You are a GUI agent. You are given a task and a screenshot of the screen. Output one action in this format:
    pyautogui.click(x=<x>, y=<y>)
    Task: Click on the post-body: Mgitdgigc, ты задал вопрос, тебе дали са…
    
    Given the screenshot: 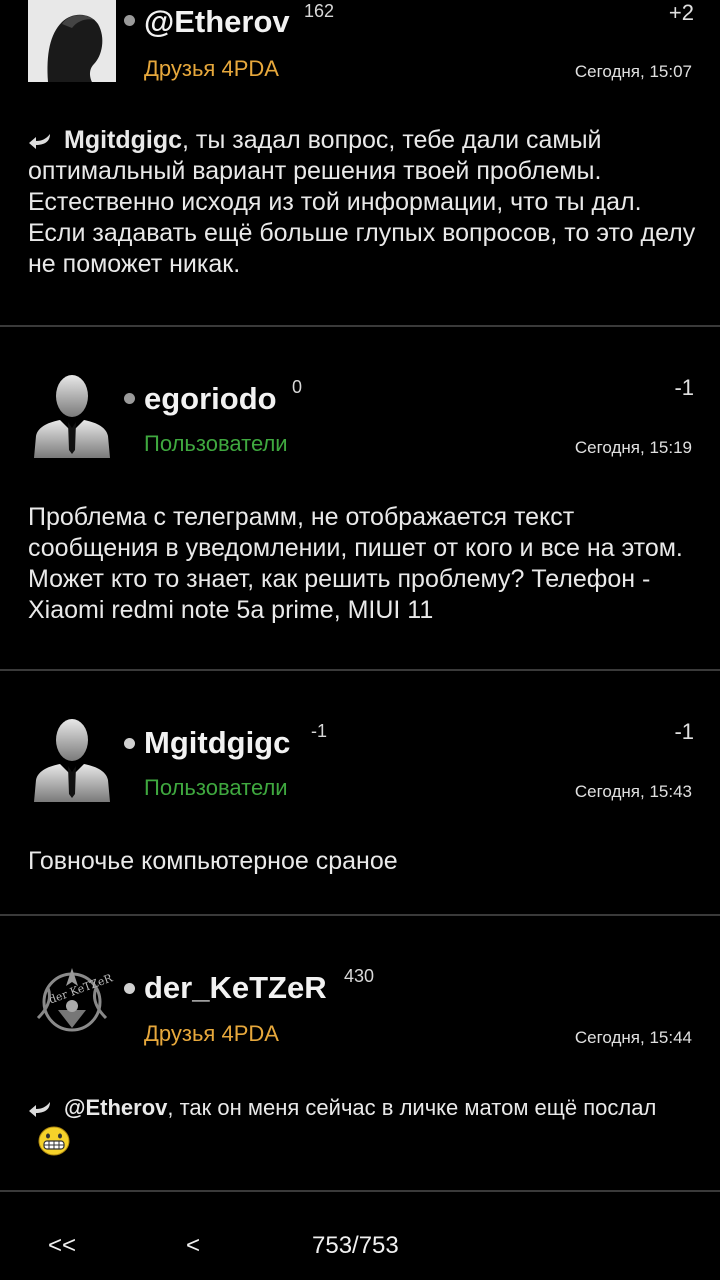 What is the action you would take?
    pyautogui.click(x=363, y=202)
    